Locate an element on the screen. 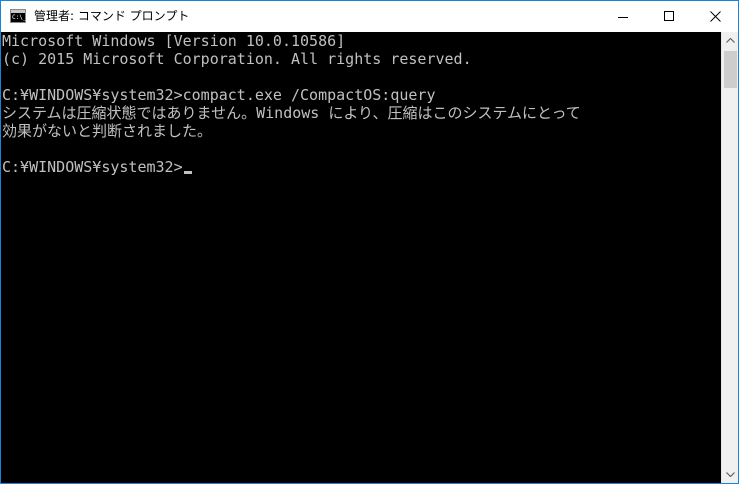  maximize-icon is located at coordinates (669, 16).